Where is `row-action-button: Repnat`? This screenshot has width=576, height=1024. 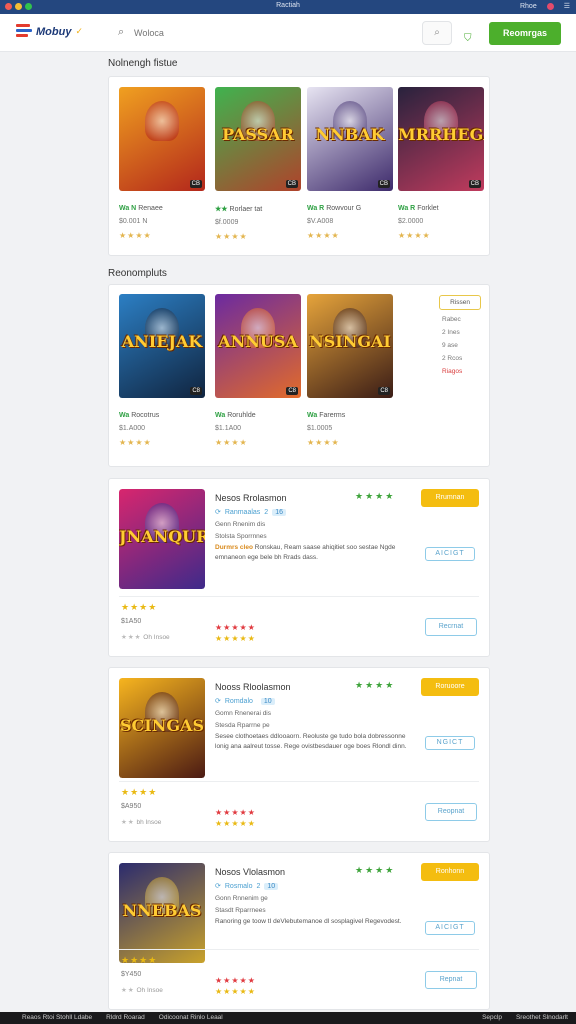 row-action-button: Repnat is located at coordinates (451, 980).